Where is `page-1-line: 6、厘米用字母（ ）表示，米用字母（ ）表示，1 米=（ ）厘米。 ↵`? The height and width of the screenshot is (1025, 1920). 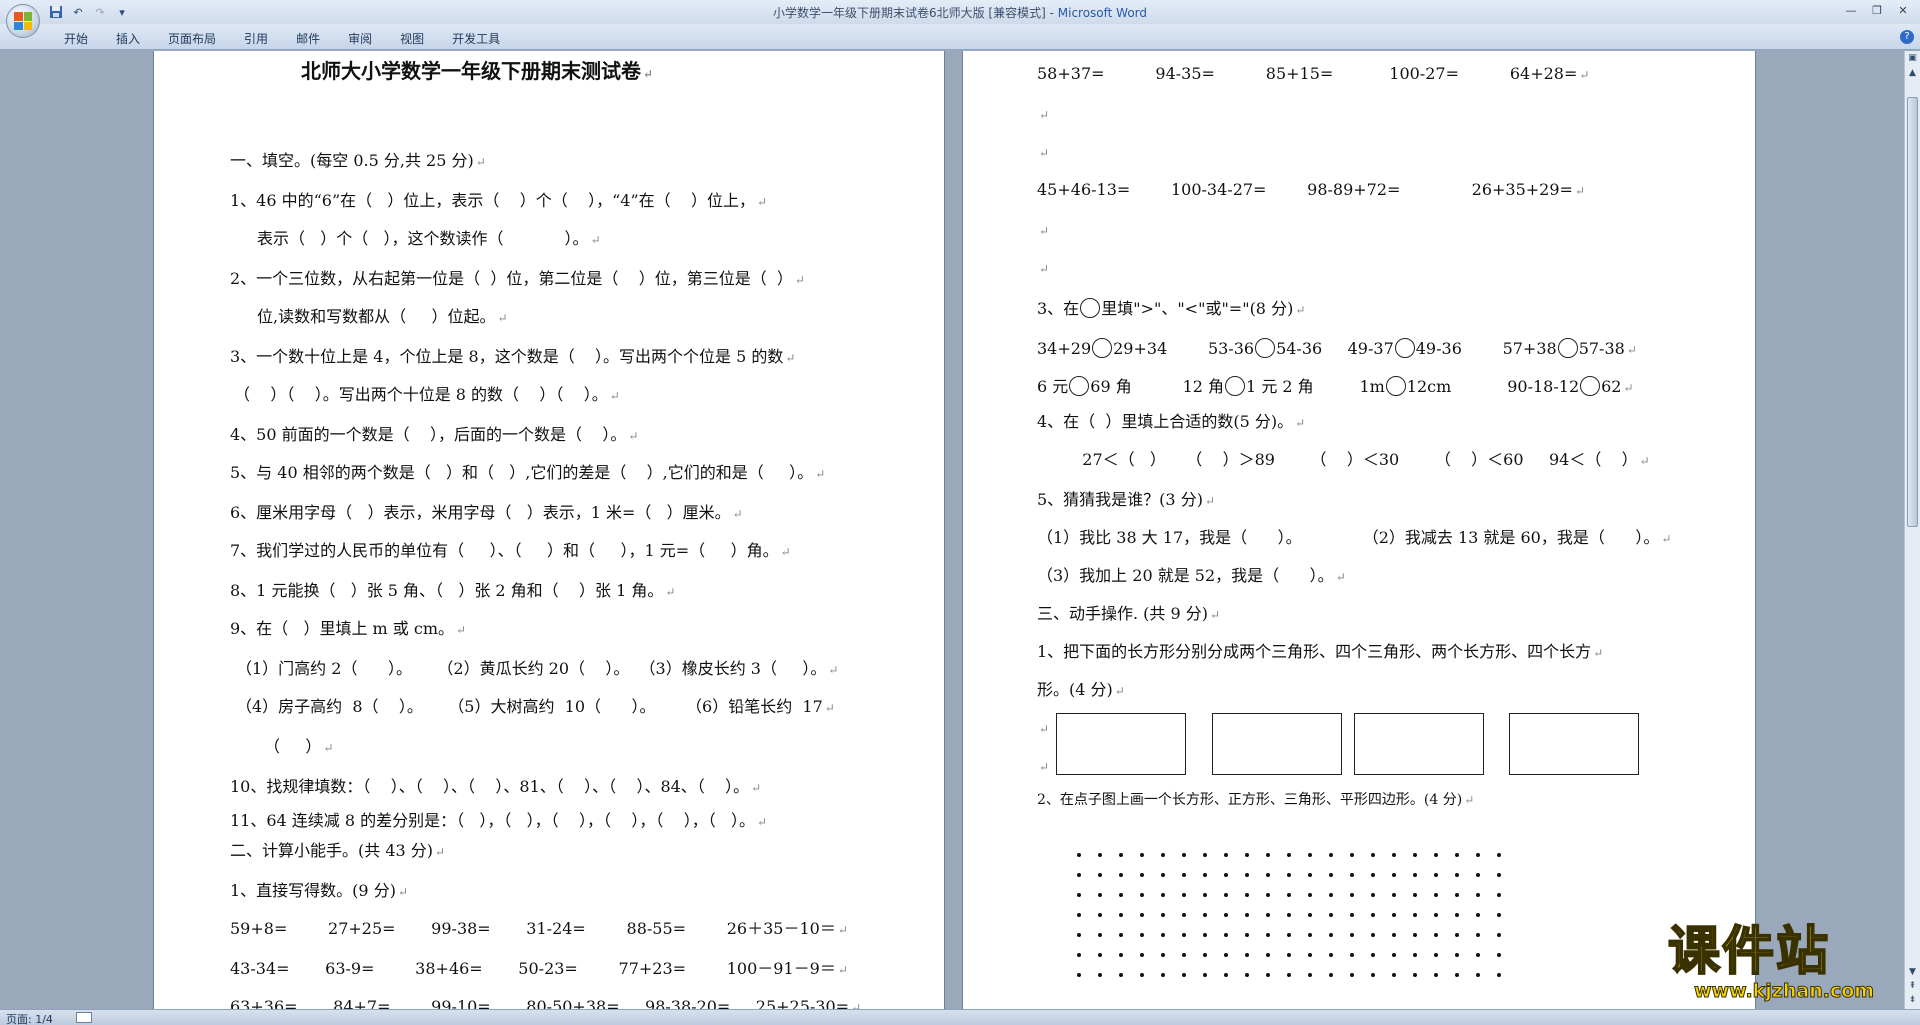
page-1-line: 6、厘米用字母（ ）表示，米用字母（ ）表示，1 米=（ ）厘米。 ↵ is located at coordinates (486, 513).